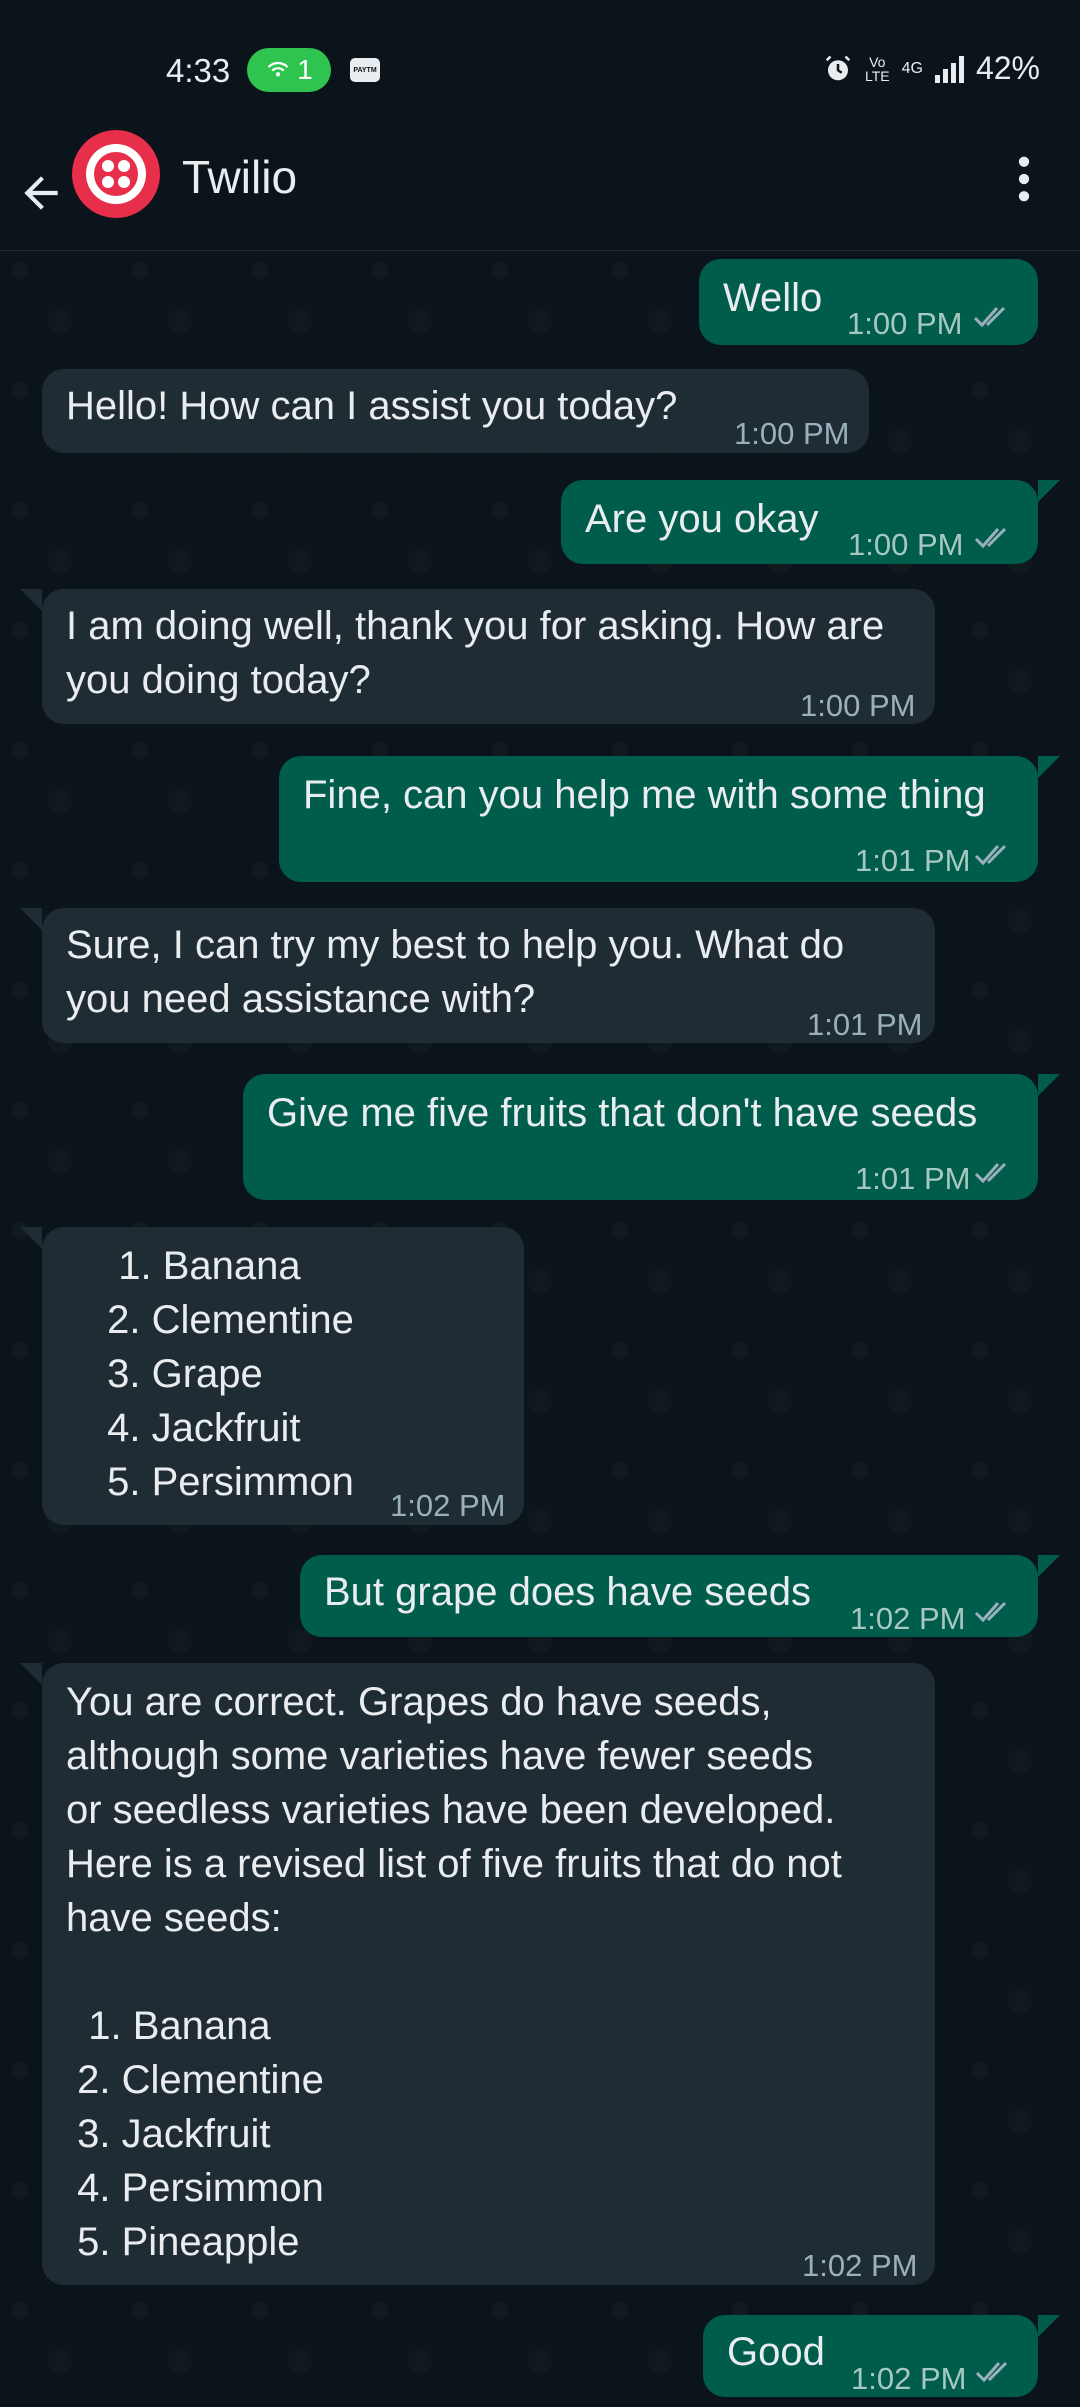 The height and width of the screenshot is (2407, 1080). What do you see at coordinates (773, 298) in the screenshot?
I see `message-text: Wello` at bounding box center [773, 298].